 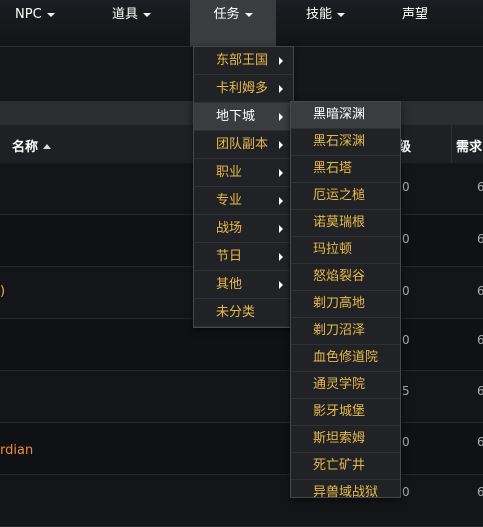 What do you see at coordinates (345, 223) in the screenshot?
I see `dungeon-item: 诺莫瑞根` at bounding box center [345, 223].